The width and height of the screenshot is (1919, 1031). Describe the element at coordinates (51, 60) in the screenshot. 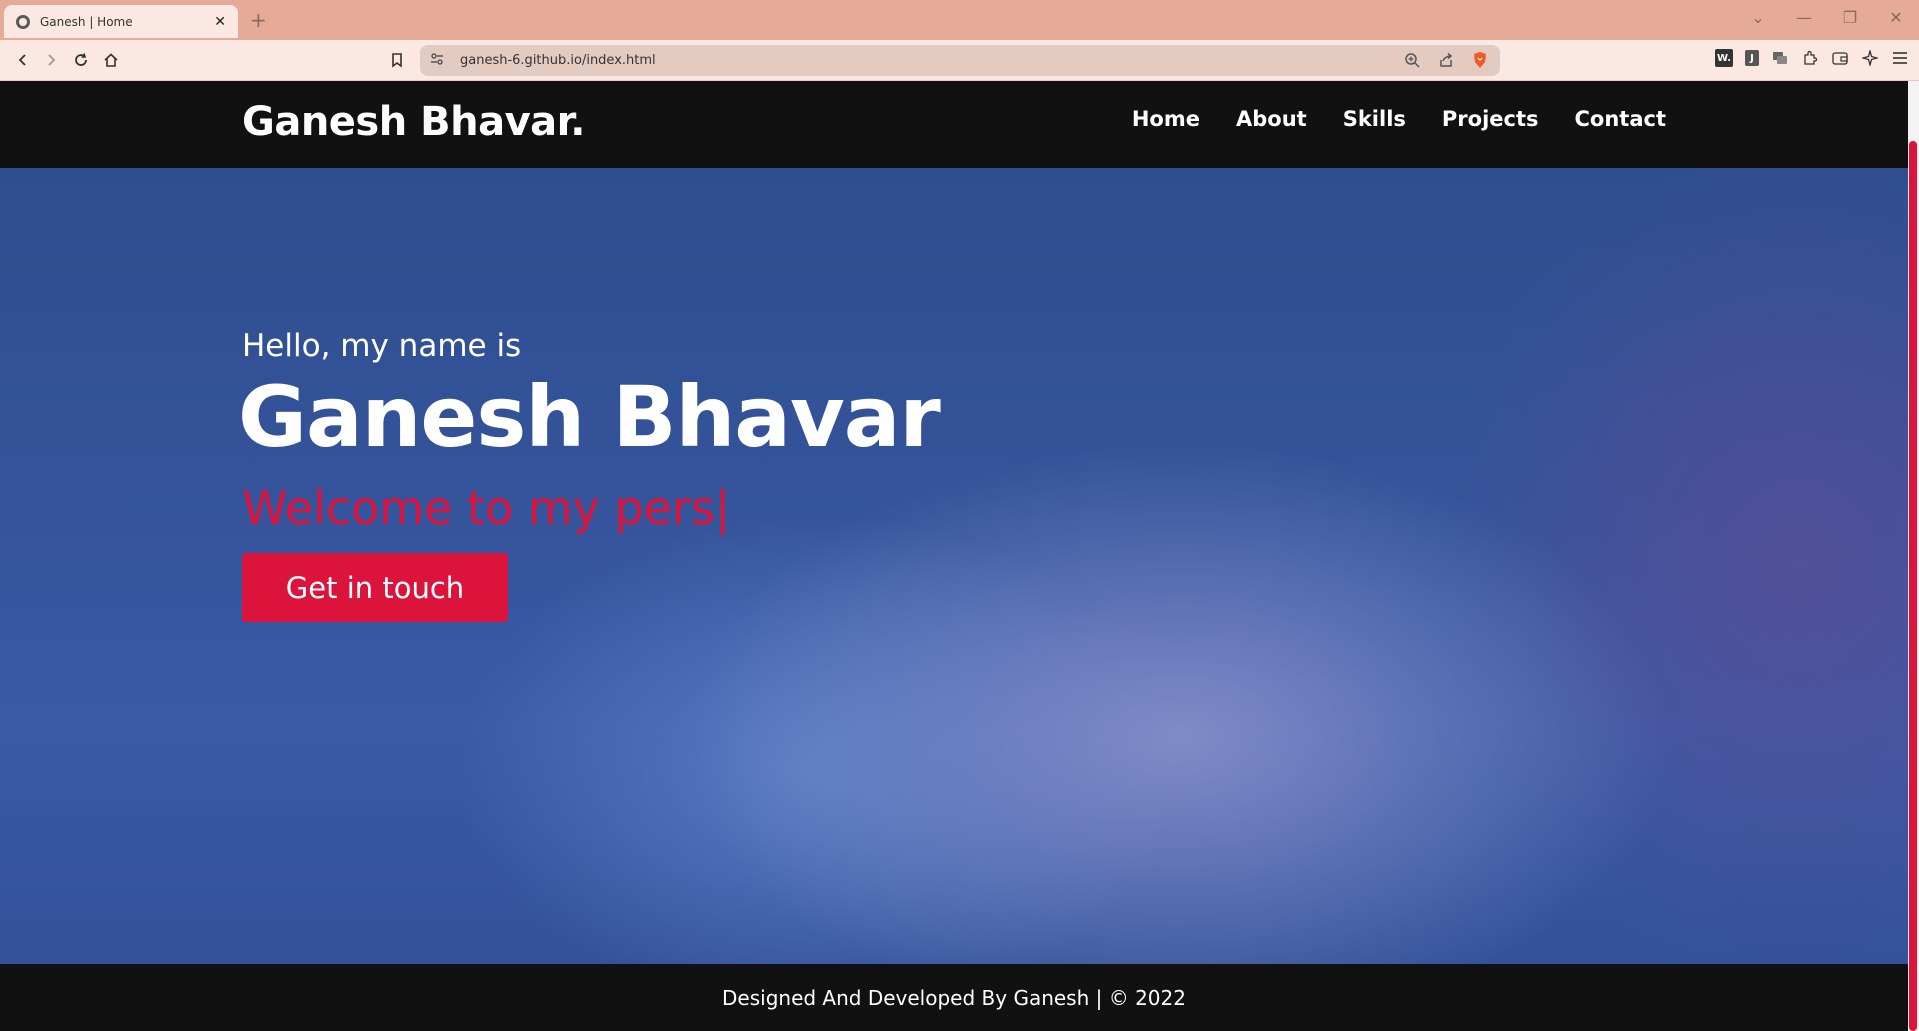

I see `forward-icon` at that location.